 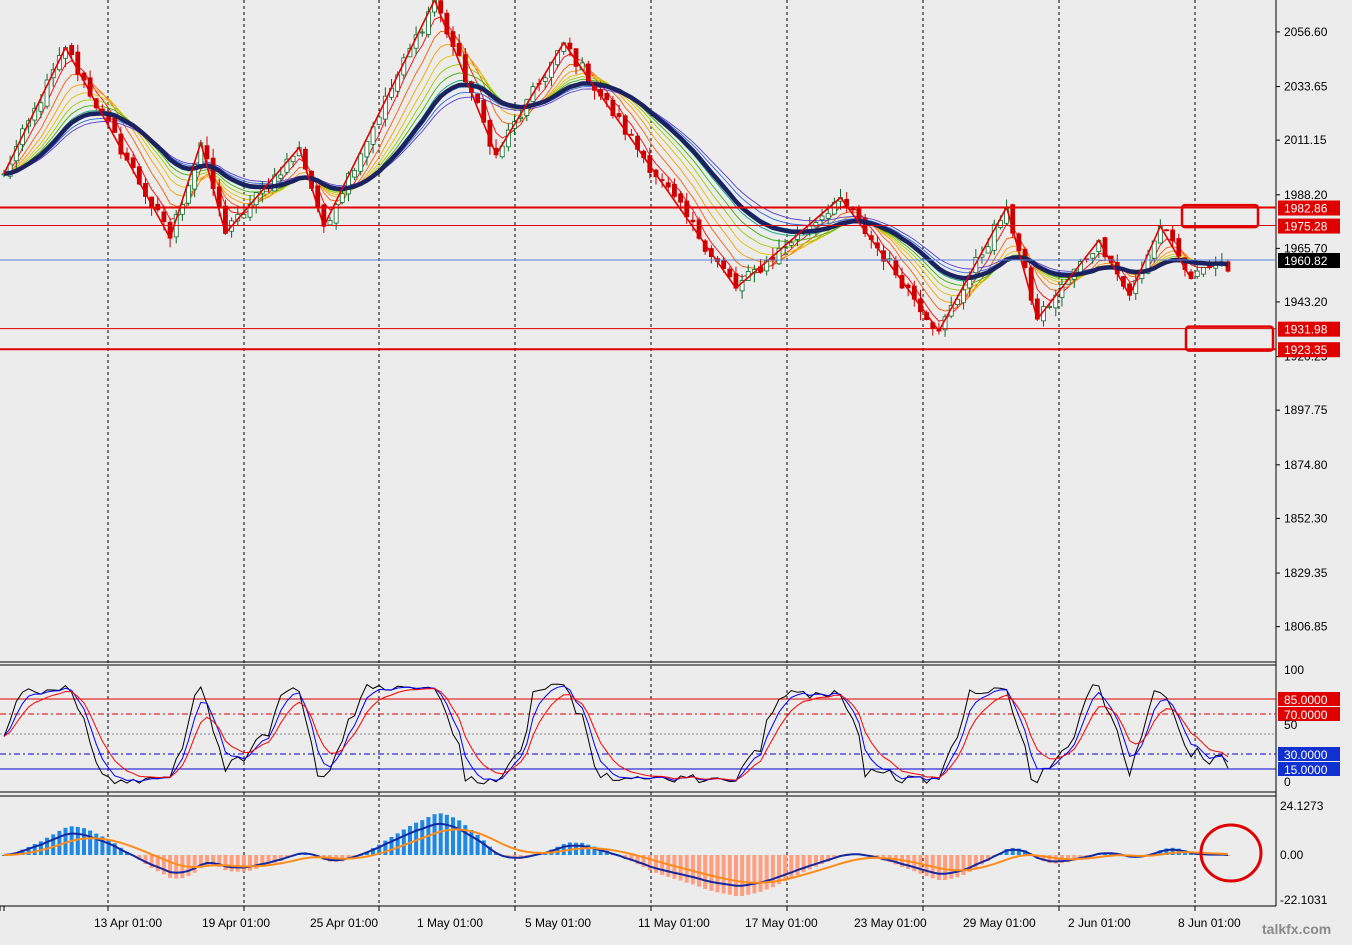 I want to click on macd-tick-label: -22.1031, so click(x=1304, y=900).